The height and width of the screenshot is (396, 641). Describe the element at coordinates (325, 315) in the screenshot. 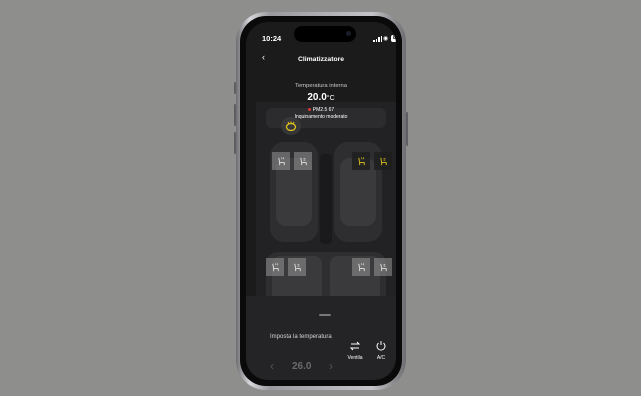

I see `drag-handle` at that location.